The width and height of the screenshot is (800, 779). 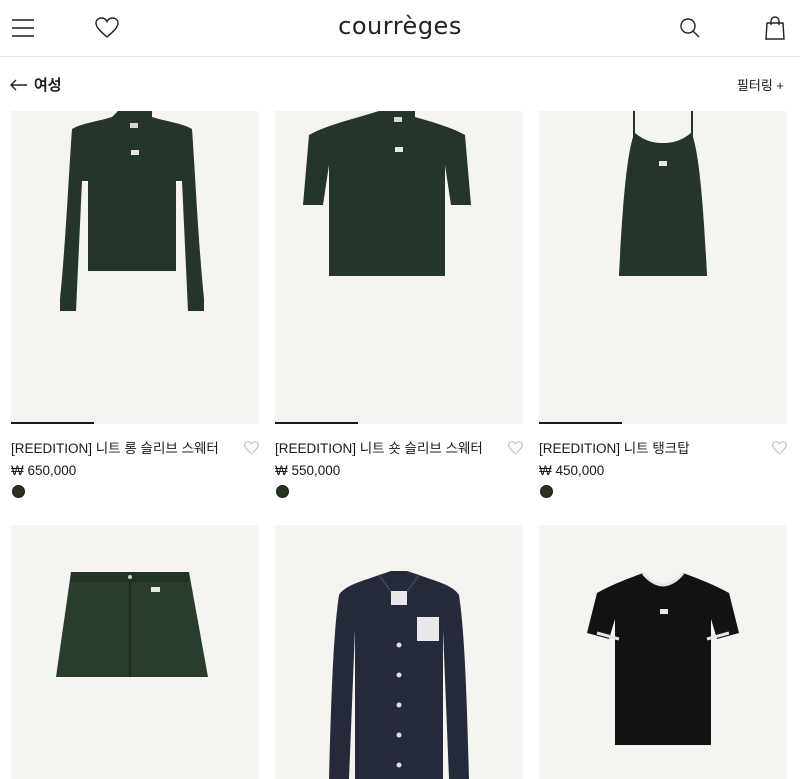 I want to click on search-icon, so click(x=690, y=28).